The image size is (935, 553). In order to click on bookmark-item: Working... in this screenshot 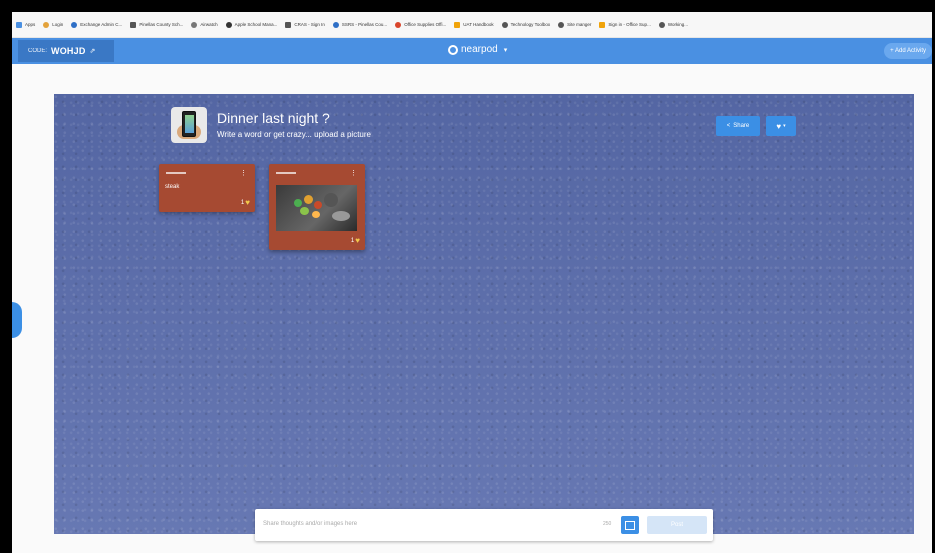, I will do `click(673, 24)`.